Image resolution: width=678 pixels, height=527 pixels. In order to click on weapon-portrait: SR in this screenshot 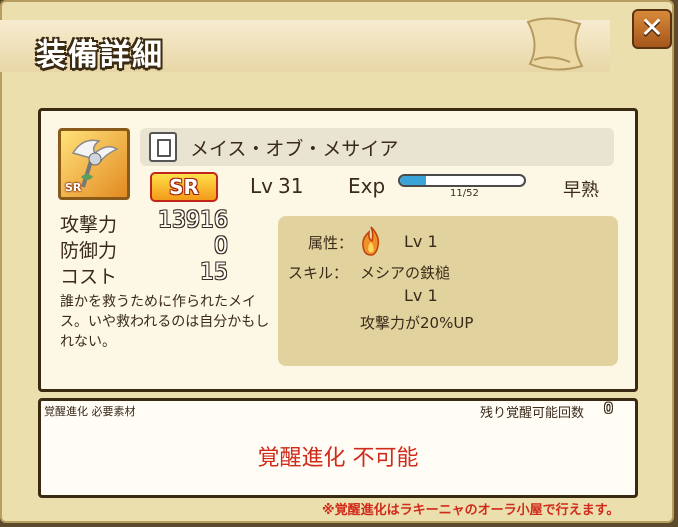, I will do `click(94, 164)`.